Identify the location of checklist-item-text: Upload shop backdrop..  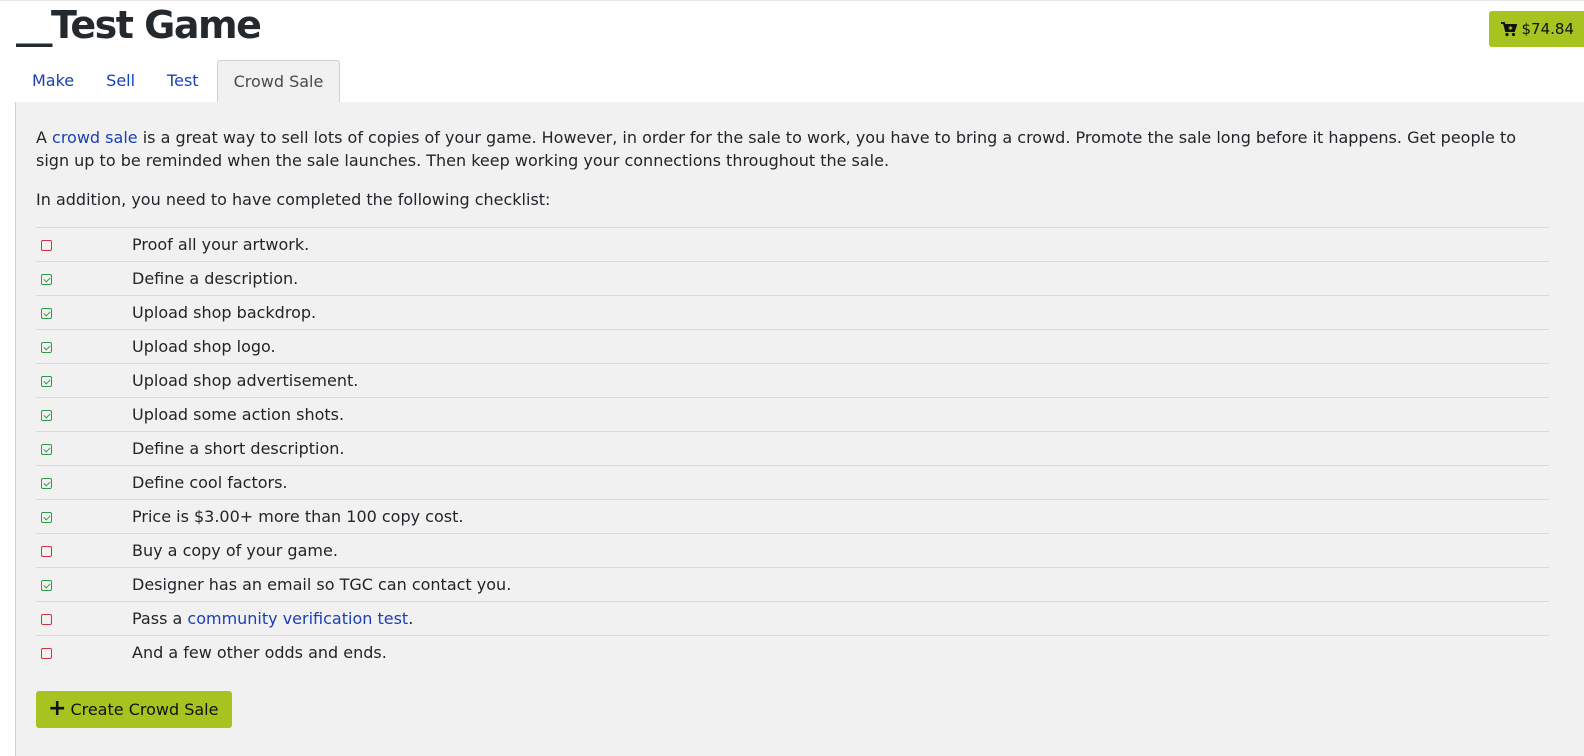
(224, 312).